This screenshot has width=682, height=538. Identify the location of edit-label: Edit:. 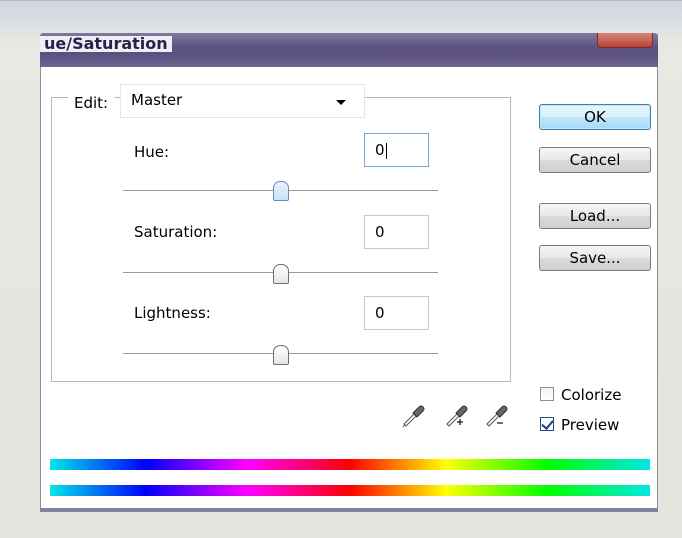
(91, 103).